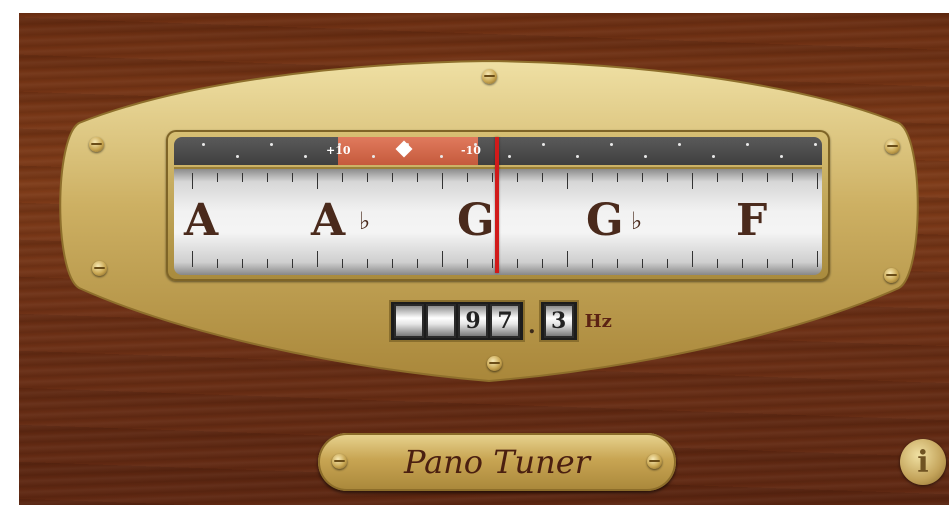 The image size is (949, 505). What do you see at coordinates (752, 220) in the screenshot?
I see `note-label: F` at bounding box center [752, 220].